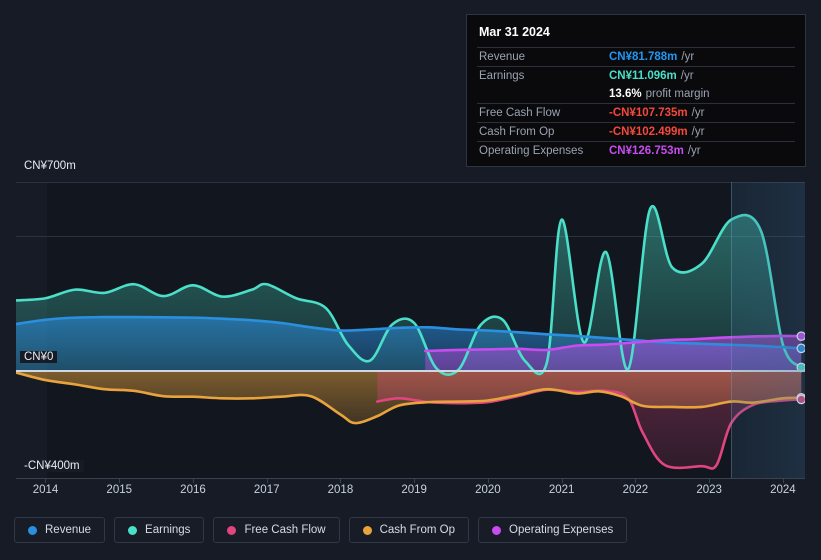 This screenshot has width=821, height=560. What do you see at coordinates (625, 94) in the screenshot?
I see `tooltip-row-value: 13.6%` at bounding box center [625, 94].